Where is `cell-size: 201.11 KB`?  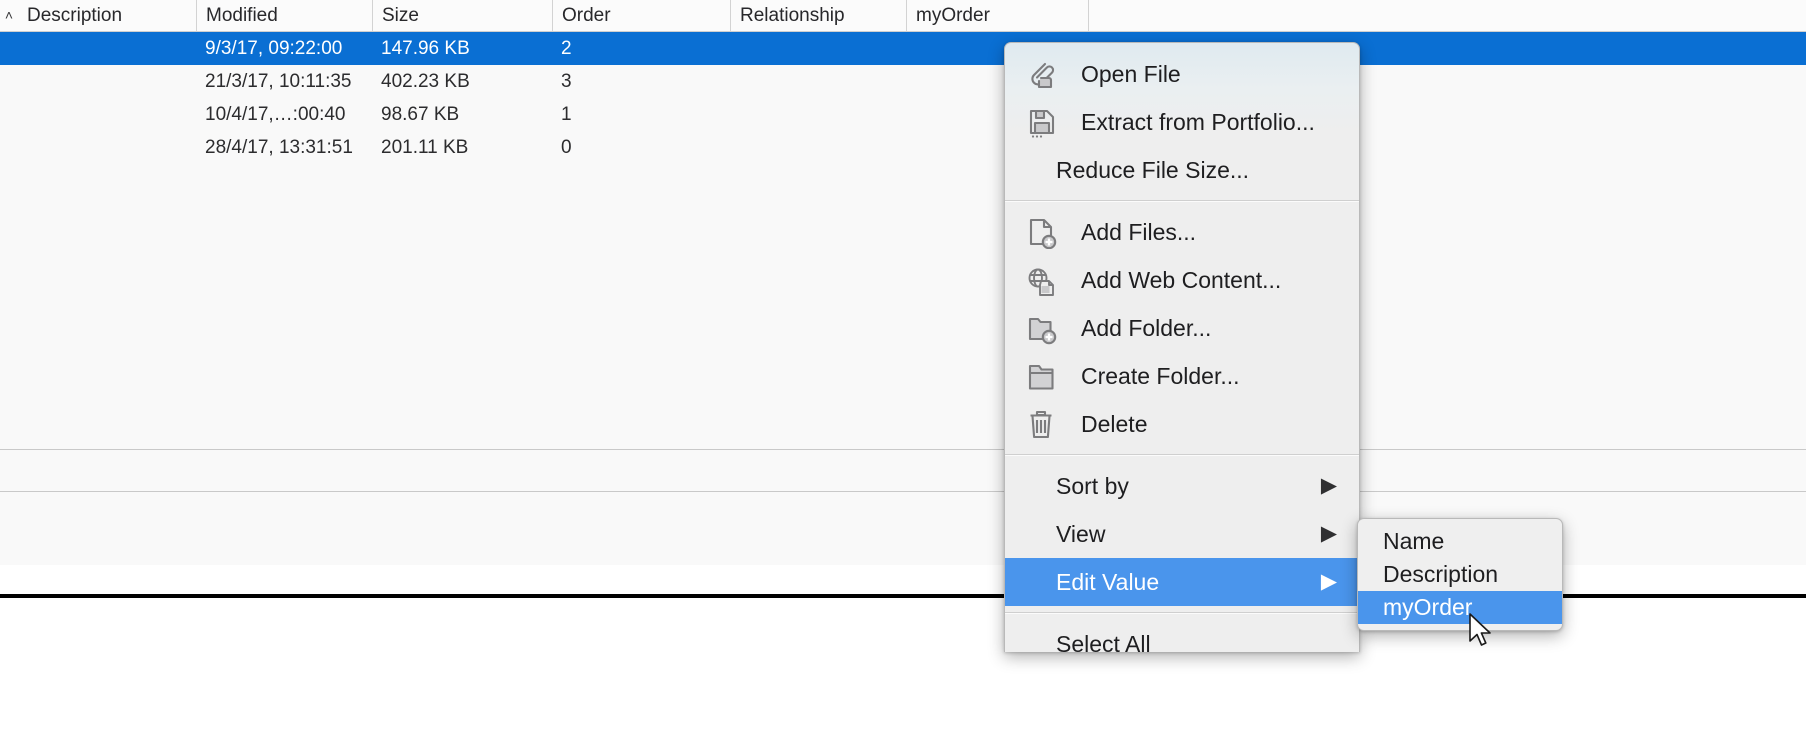
cell-size: 201.11 KB is located at coordinates (425, 147).